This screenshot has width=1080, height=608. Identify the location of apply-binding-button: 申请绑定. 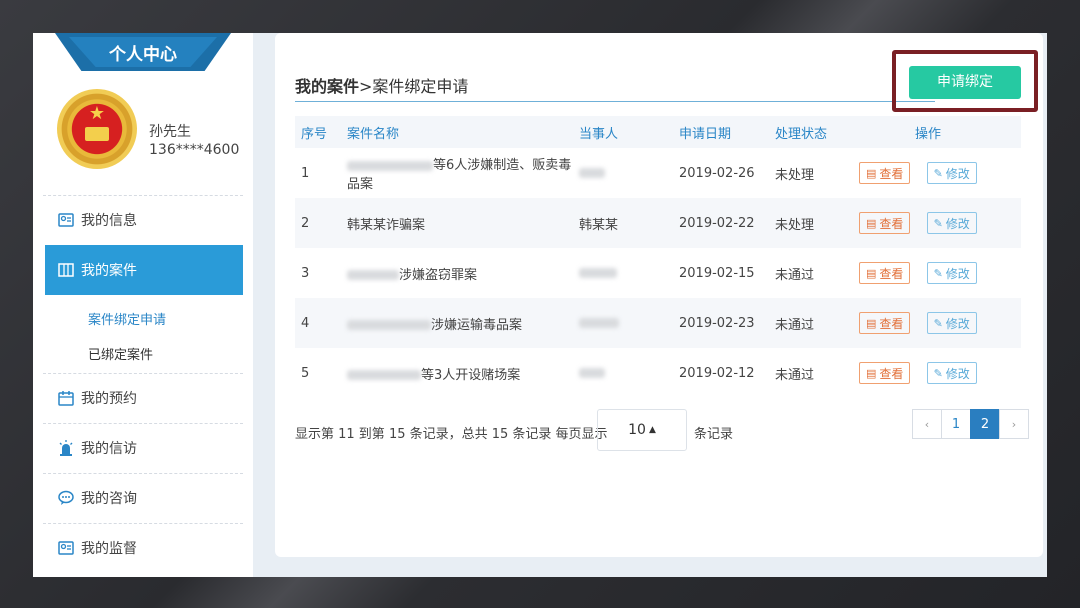
(965, 82).